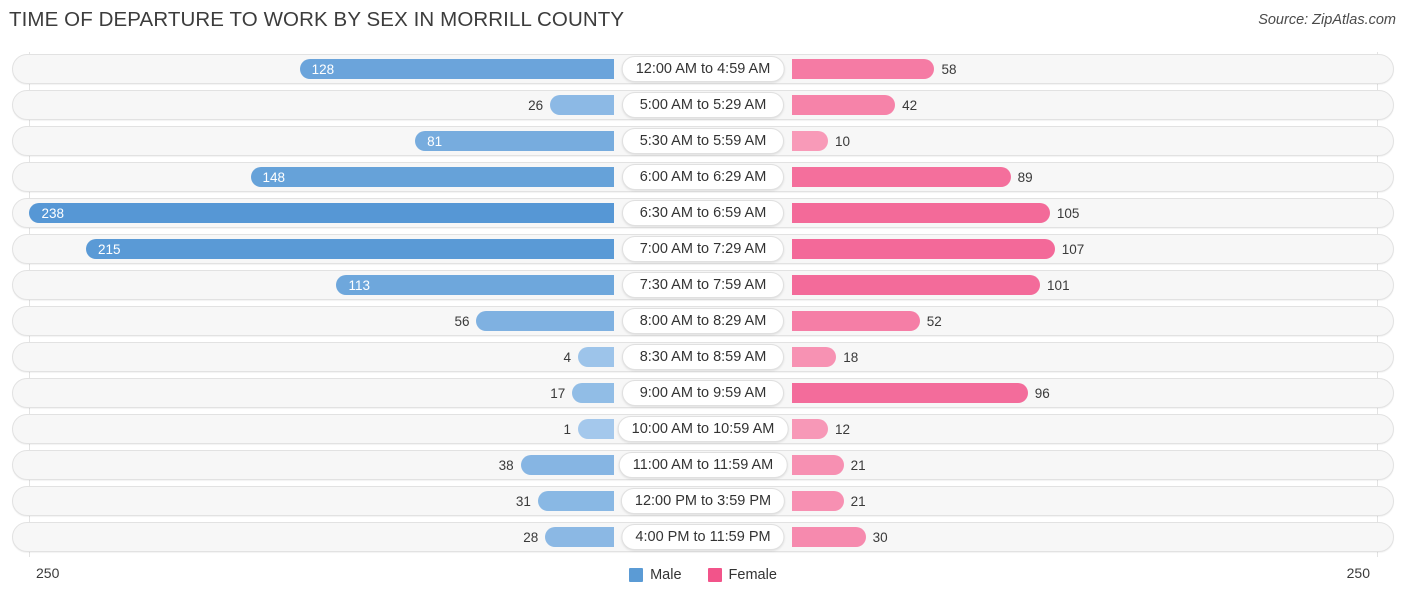 The height and width of the screenshot is (595, 1406). I want to click on chart-row: 38 21 11:00 AM to 11:59 AM, so click(703, 466).